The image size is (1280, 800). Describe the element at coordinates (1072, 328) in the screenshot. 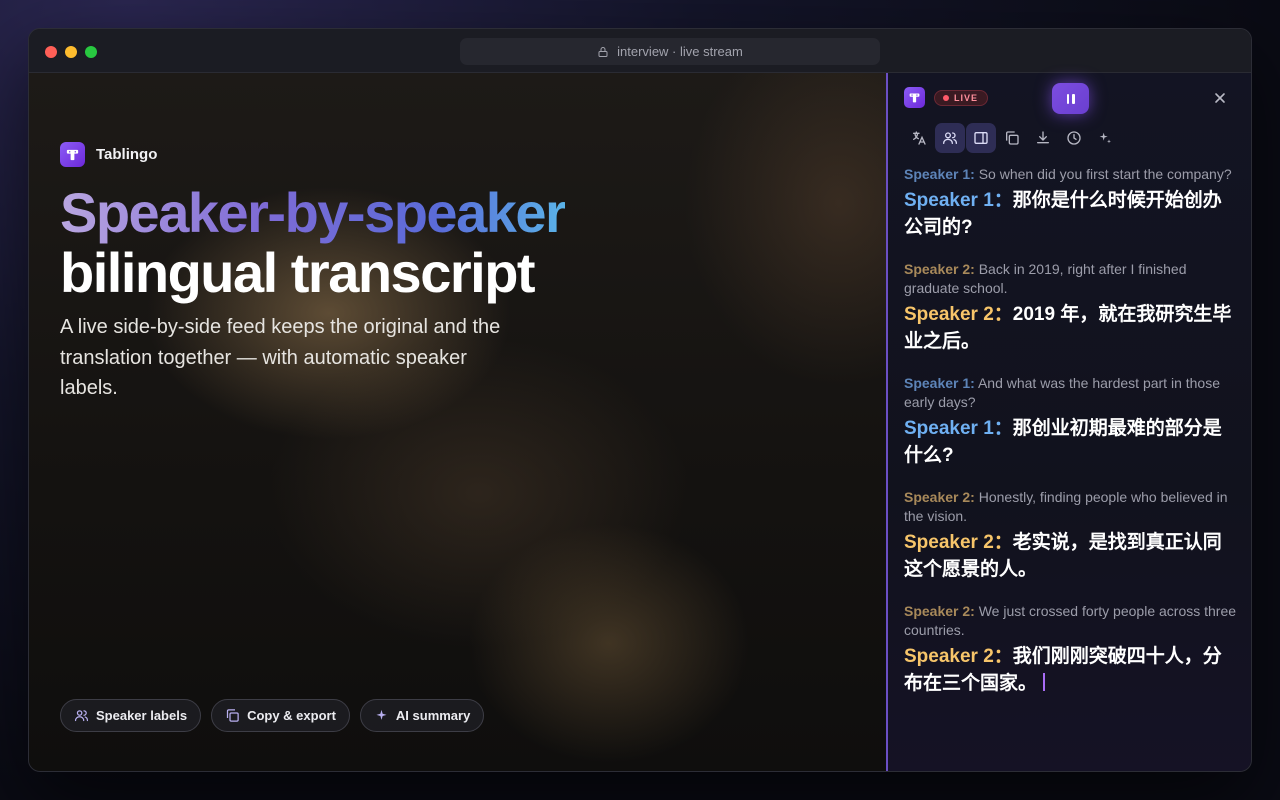

I see `translated-line: Speaker 2：2019 年，就在我研究生毕业之后。` at that location.